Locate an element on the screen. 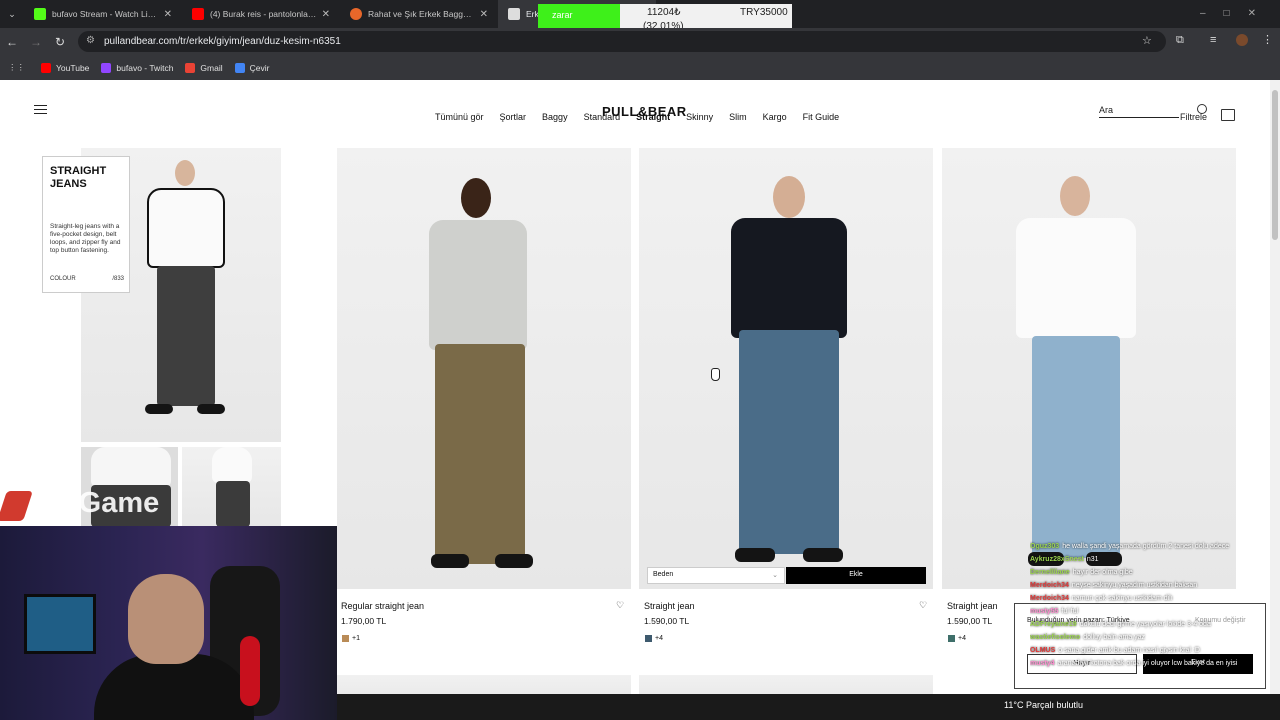  shopping-bag-icon is located at coordinates (1228, 115).